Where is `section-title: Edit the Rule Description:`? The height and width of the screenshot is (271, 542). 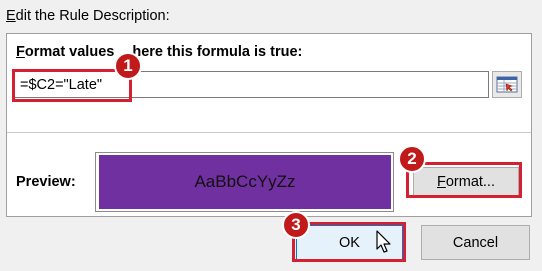
section-title: Edit the Rule Description: is located at coordinates (88, 16).